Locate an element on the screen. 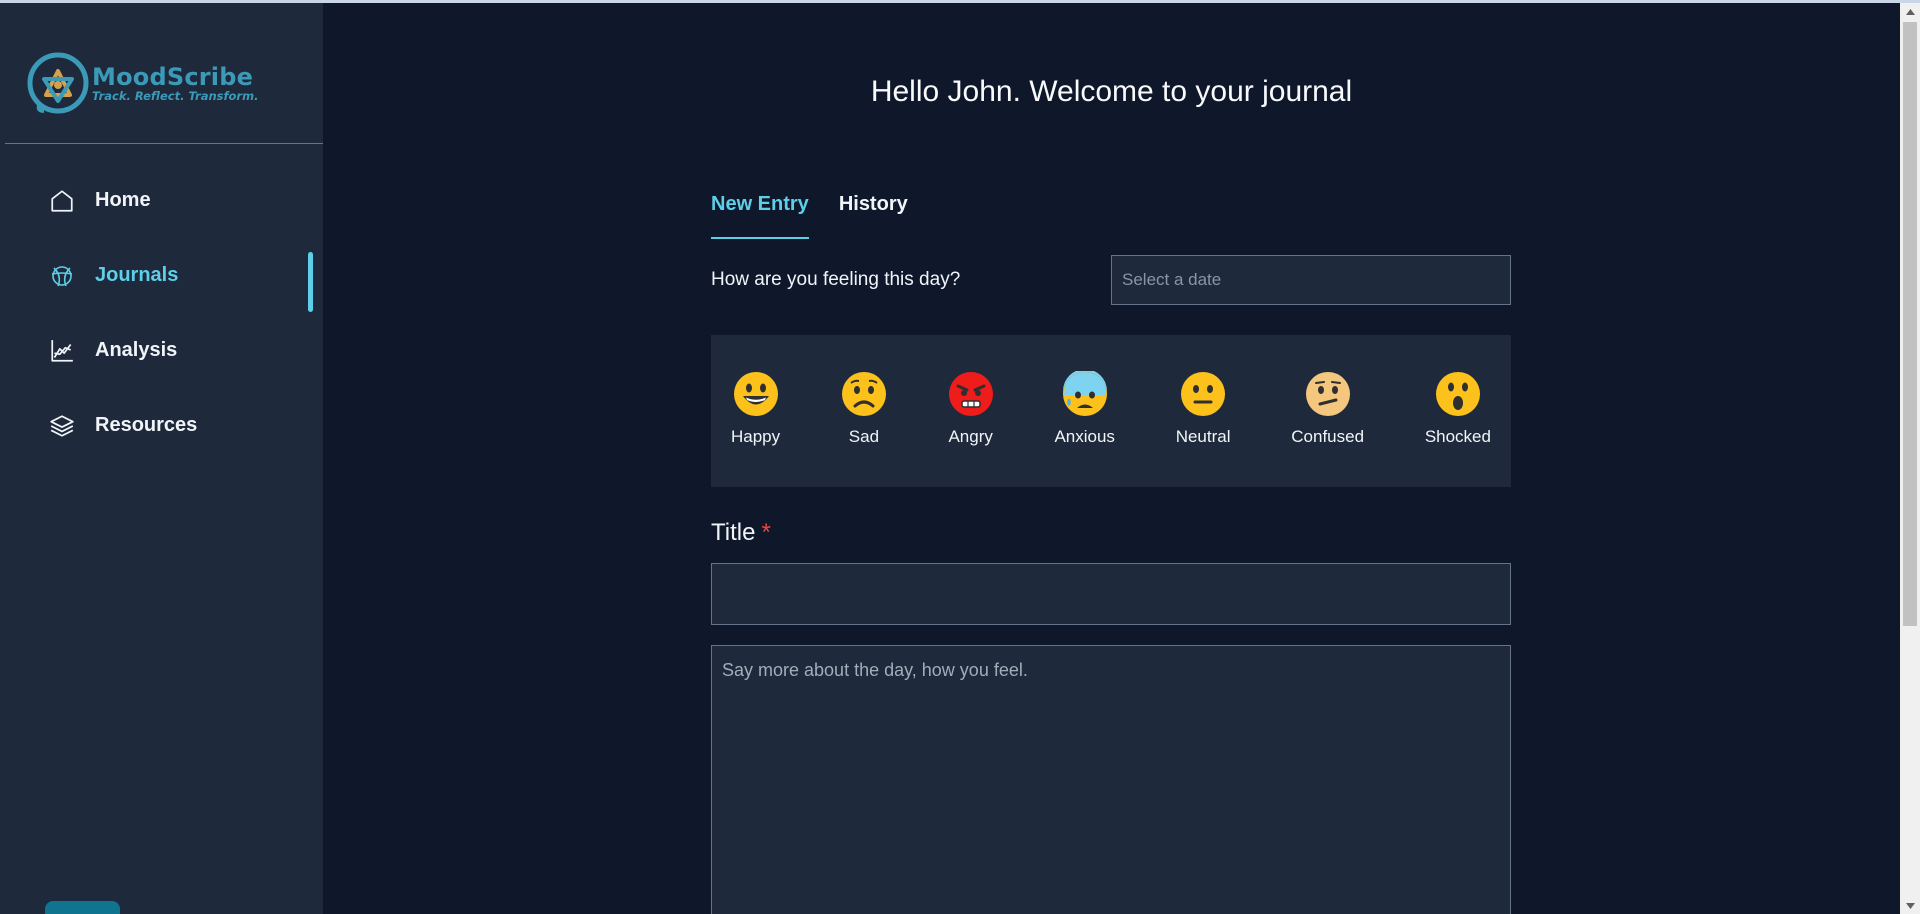  page-scrollbar is located at coordinates (1910, 458).